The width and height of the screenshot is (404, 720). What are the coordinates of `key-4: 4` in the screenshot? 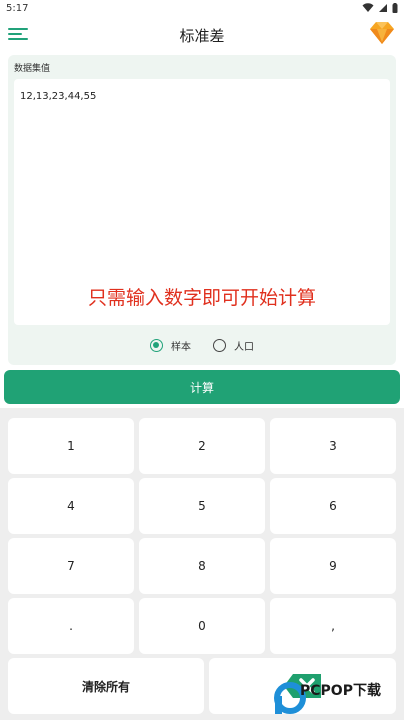 It's located at (71, 506).